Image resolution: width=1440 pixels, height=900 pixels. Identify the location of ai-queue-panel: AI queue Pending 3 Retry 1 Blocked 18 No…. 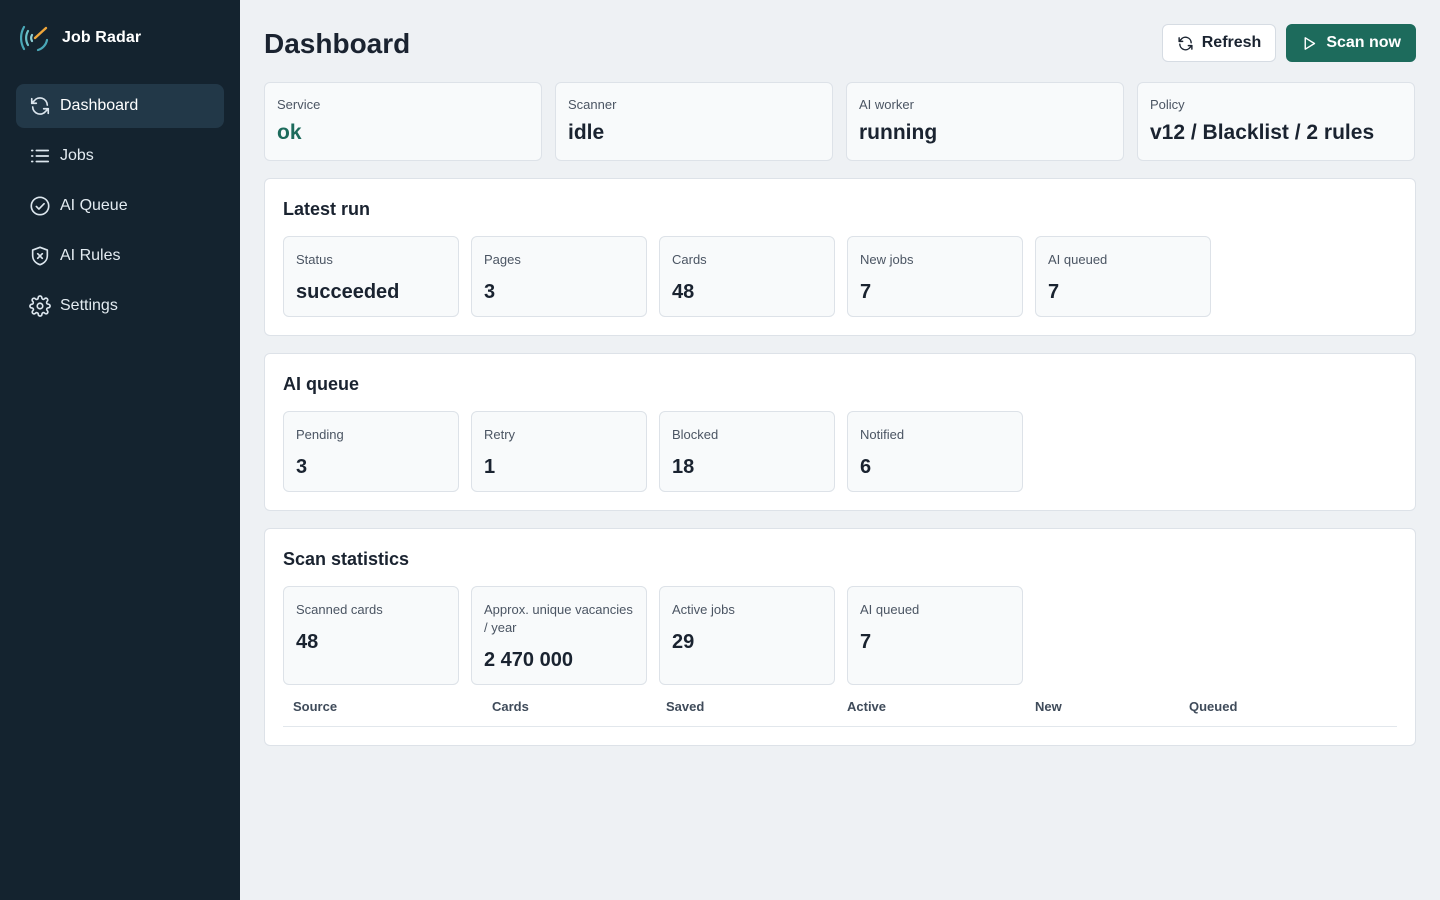
(840, 432).